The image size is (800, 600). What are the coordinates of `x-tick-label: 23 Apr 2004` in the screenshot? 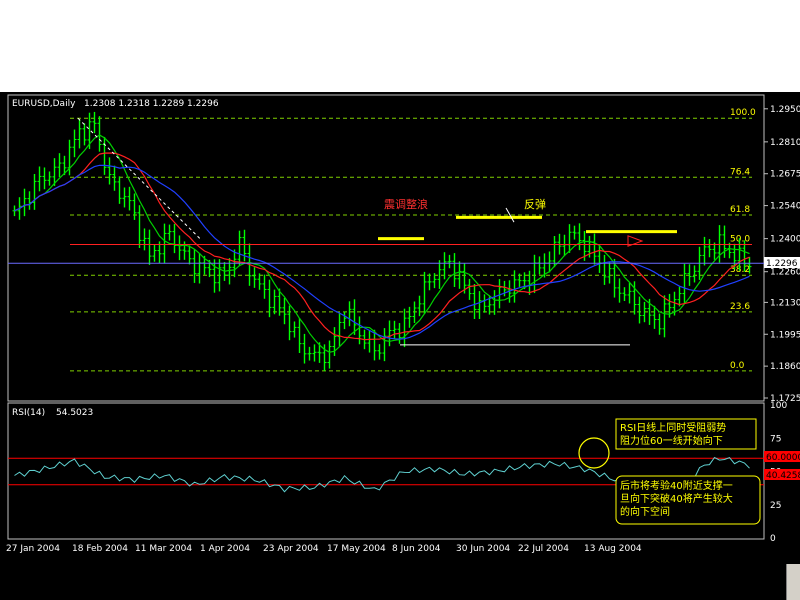 It's located at (291, 549).